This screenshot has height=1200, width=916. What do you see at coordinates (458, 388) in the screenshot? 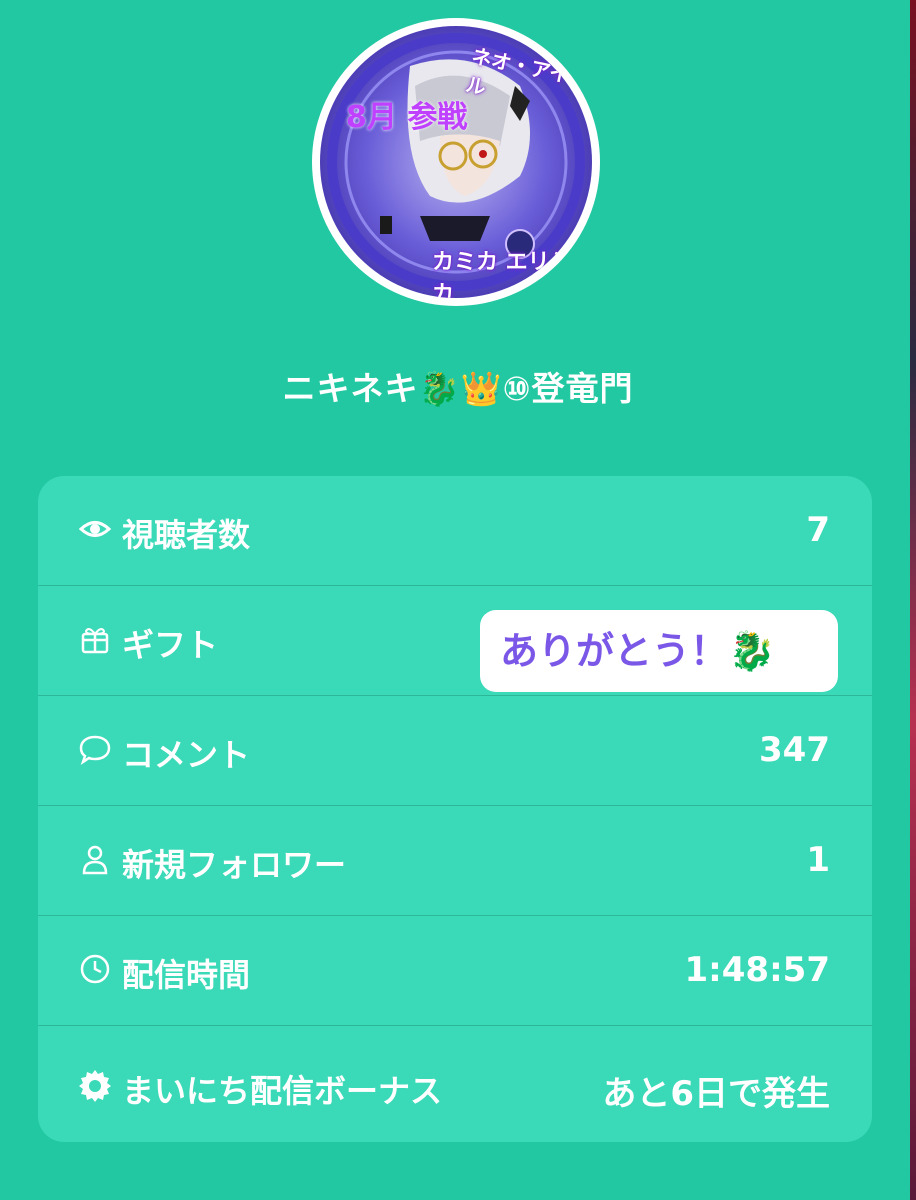
I see `username: ニキネキ🐉👑⑩登竜門` at bounding box center [458, 388].